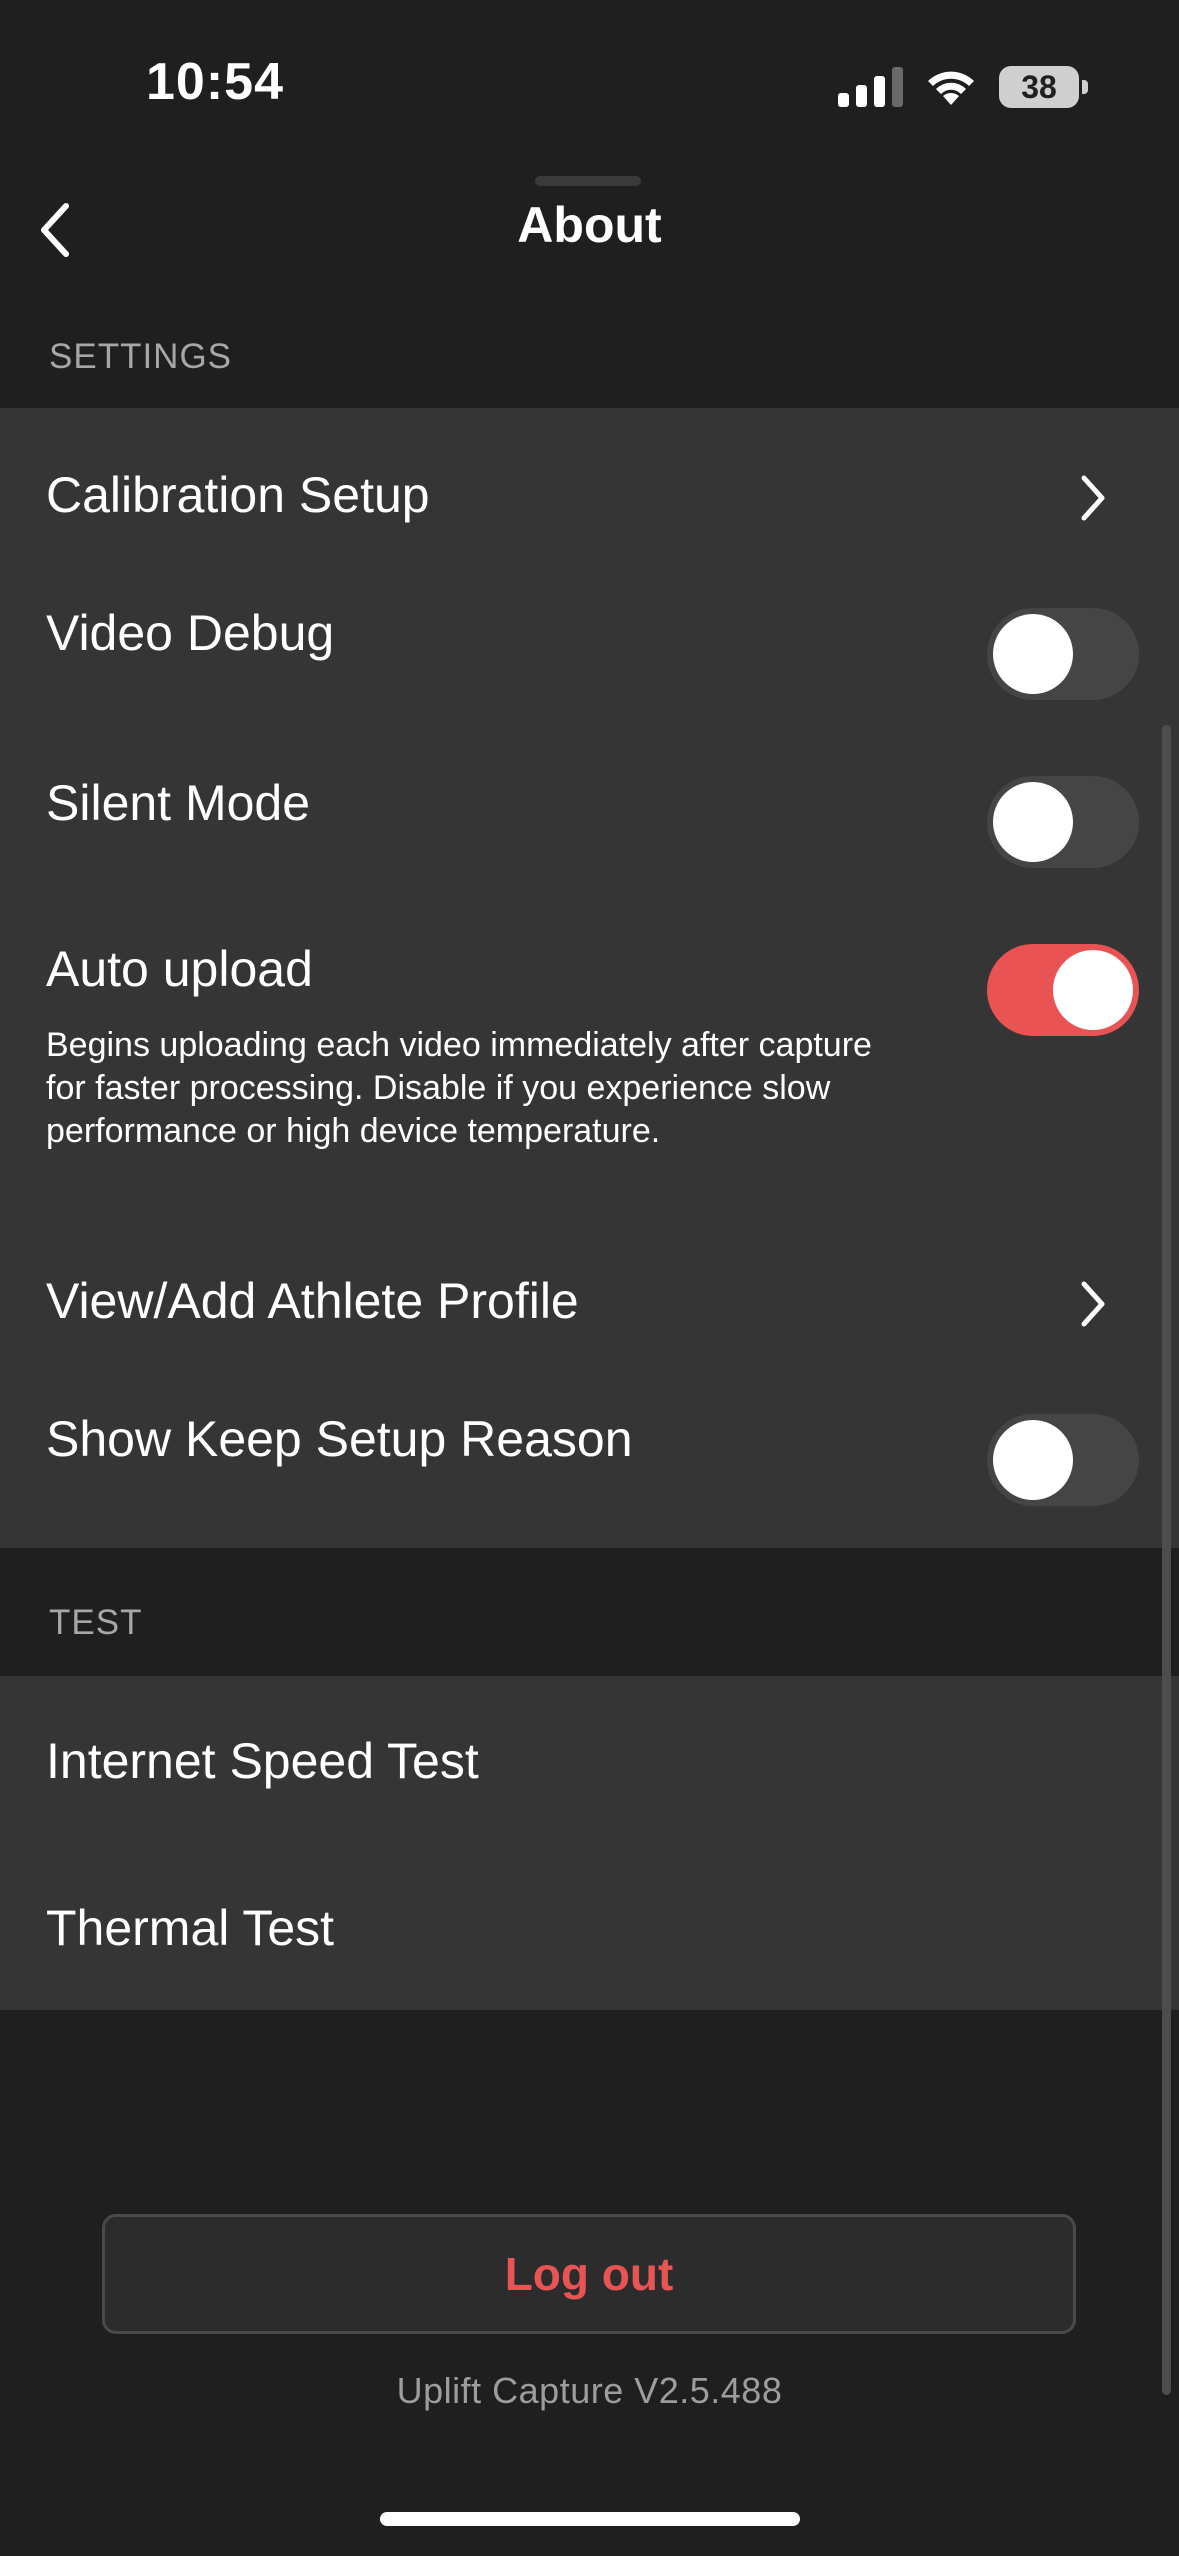 This screenshot has height=2556, width=1179. Describe the element at coordinates (589, 1474) in the screenshot. I see `keep-setup-reason-row: Show Keep Setup Reason` at that location.